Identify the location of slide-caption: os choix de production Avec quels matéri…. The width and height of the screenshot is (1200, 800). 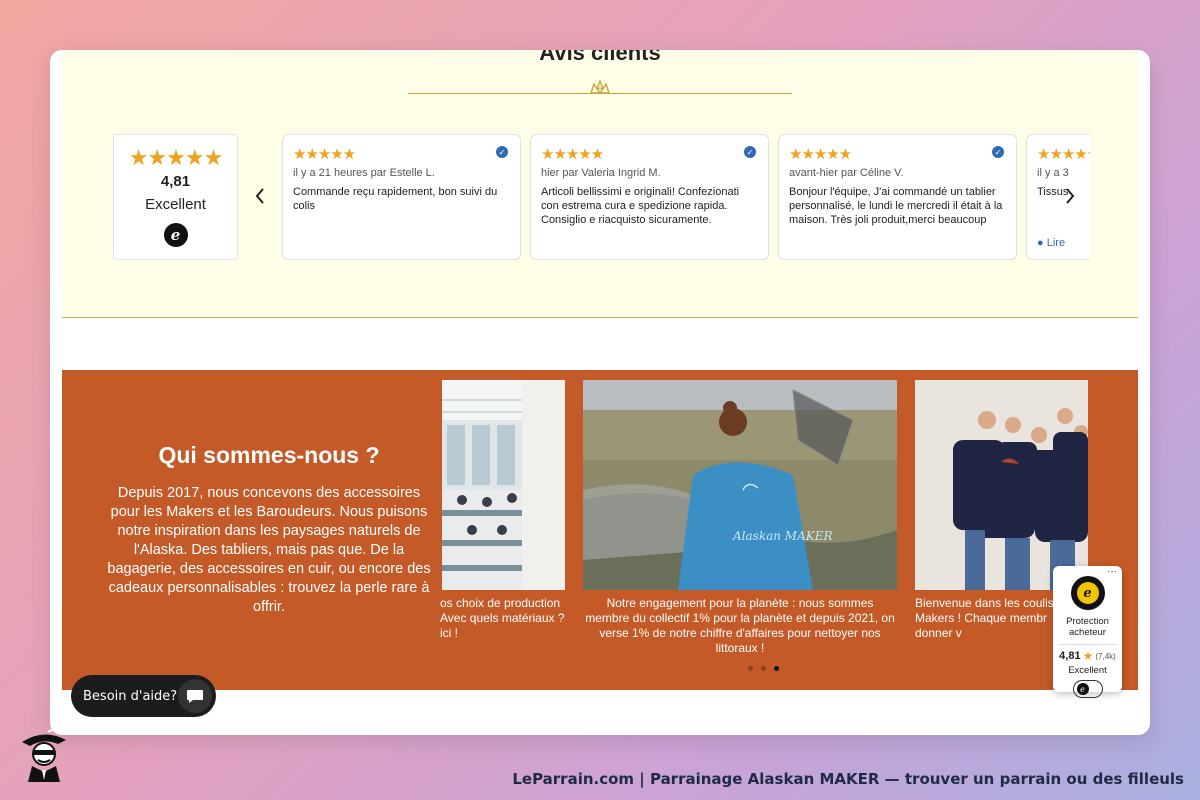
(502, 618).